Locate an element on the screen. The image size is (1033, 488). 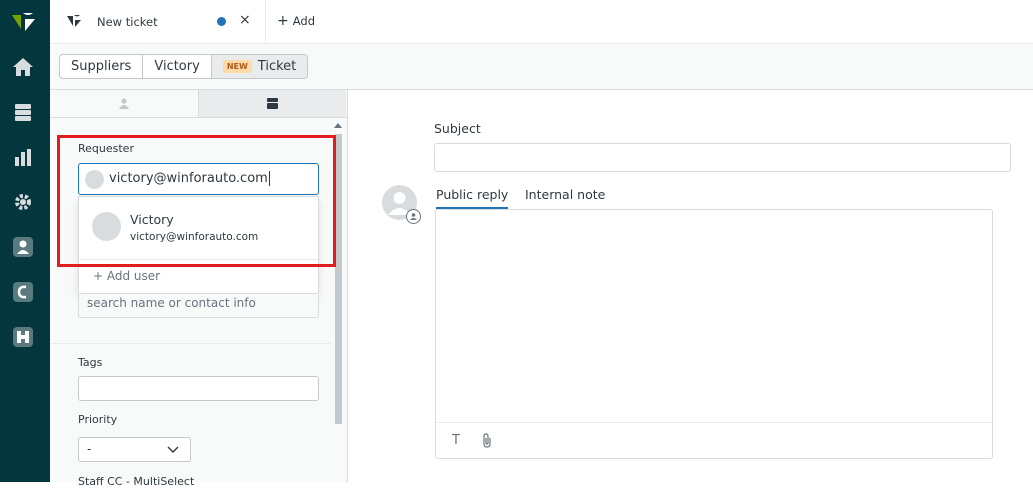
agent-badge-icon is located at coordinates (413, 216).